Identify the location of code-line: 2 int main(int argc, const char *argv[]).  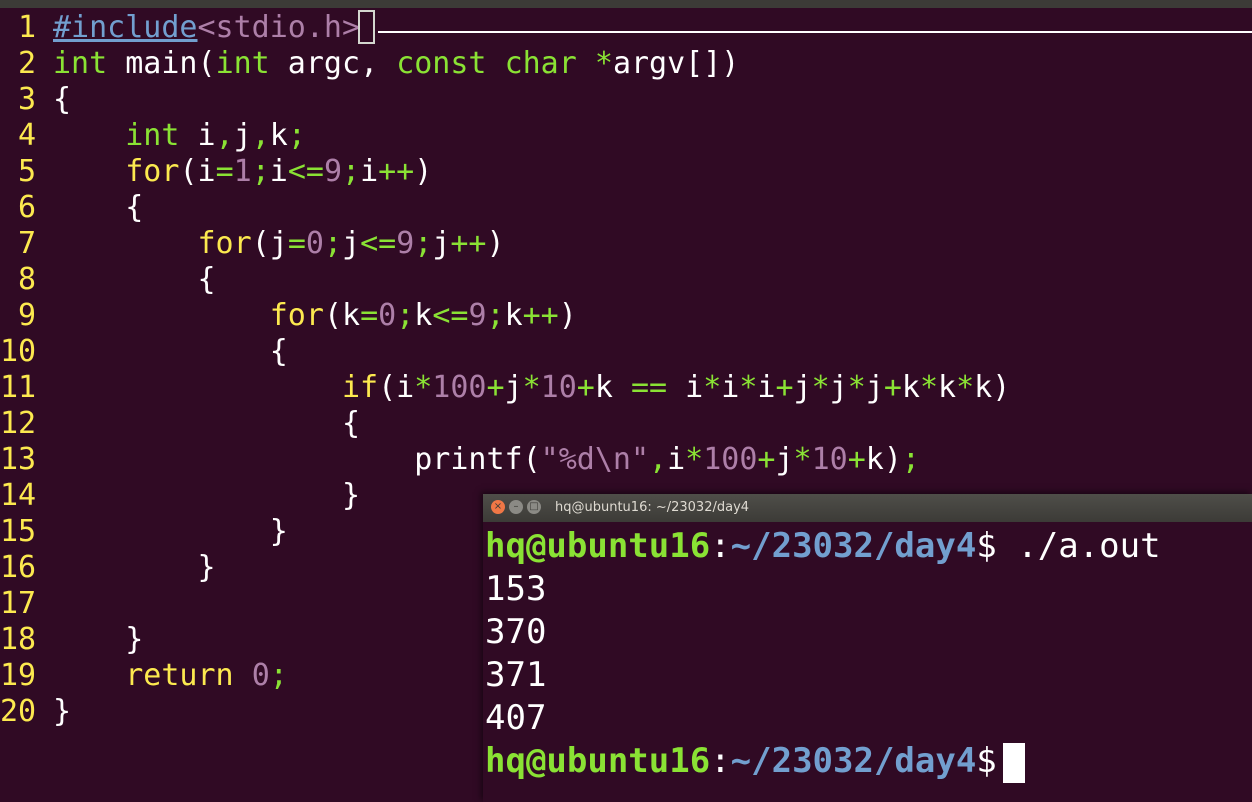
(369, 64).